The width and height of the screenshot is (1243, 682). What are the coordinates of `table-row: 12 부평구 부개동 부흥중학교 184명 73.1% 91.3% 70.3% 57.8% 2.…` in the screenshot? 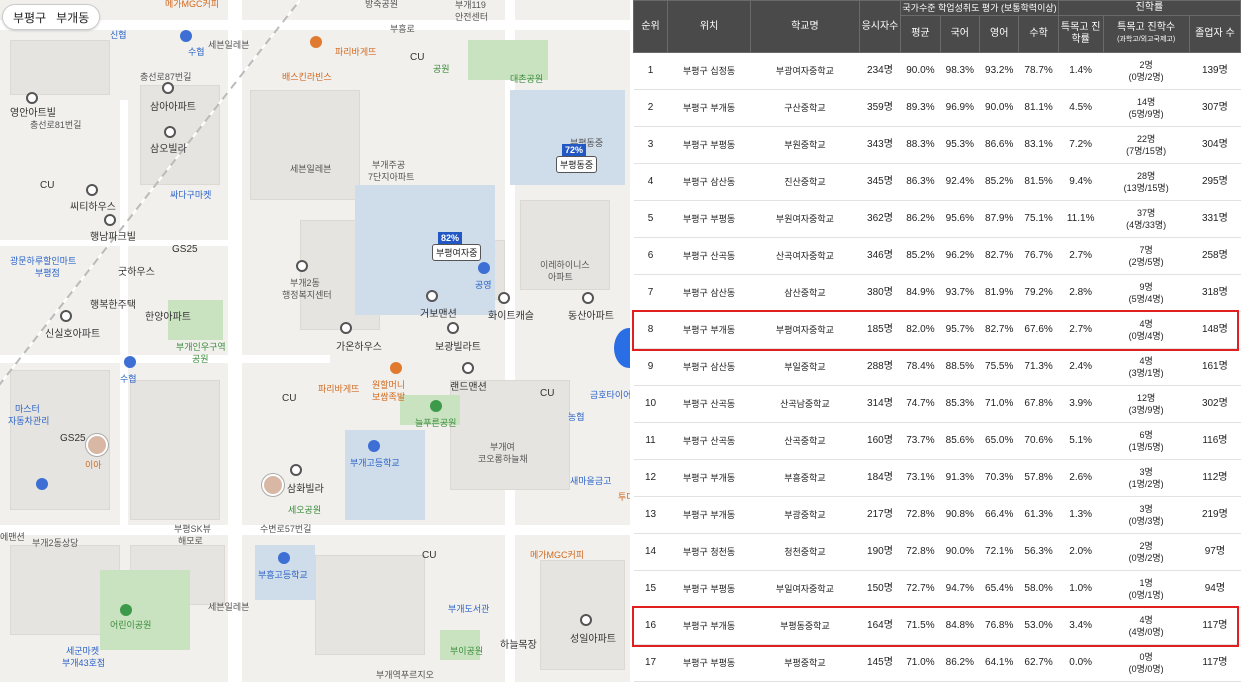 It's located at (937, 478).